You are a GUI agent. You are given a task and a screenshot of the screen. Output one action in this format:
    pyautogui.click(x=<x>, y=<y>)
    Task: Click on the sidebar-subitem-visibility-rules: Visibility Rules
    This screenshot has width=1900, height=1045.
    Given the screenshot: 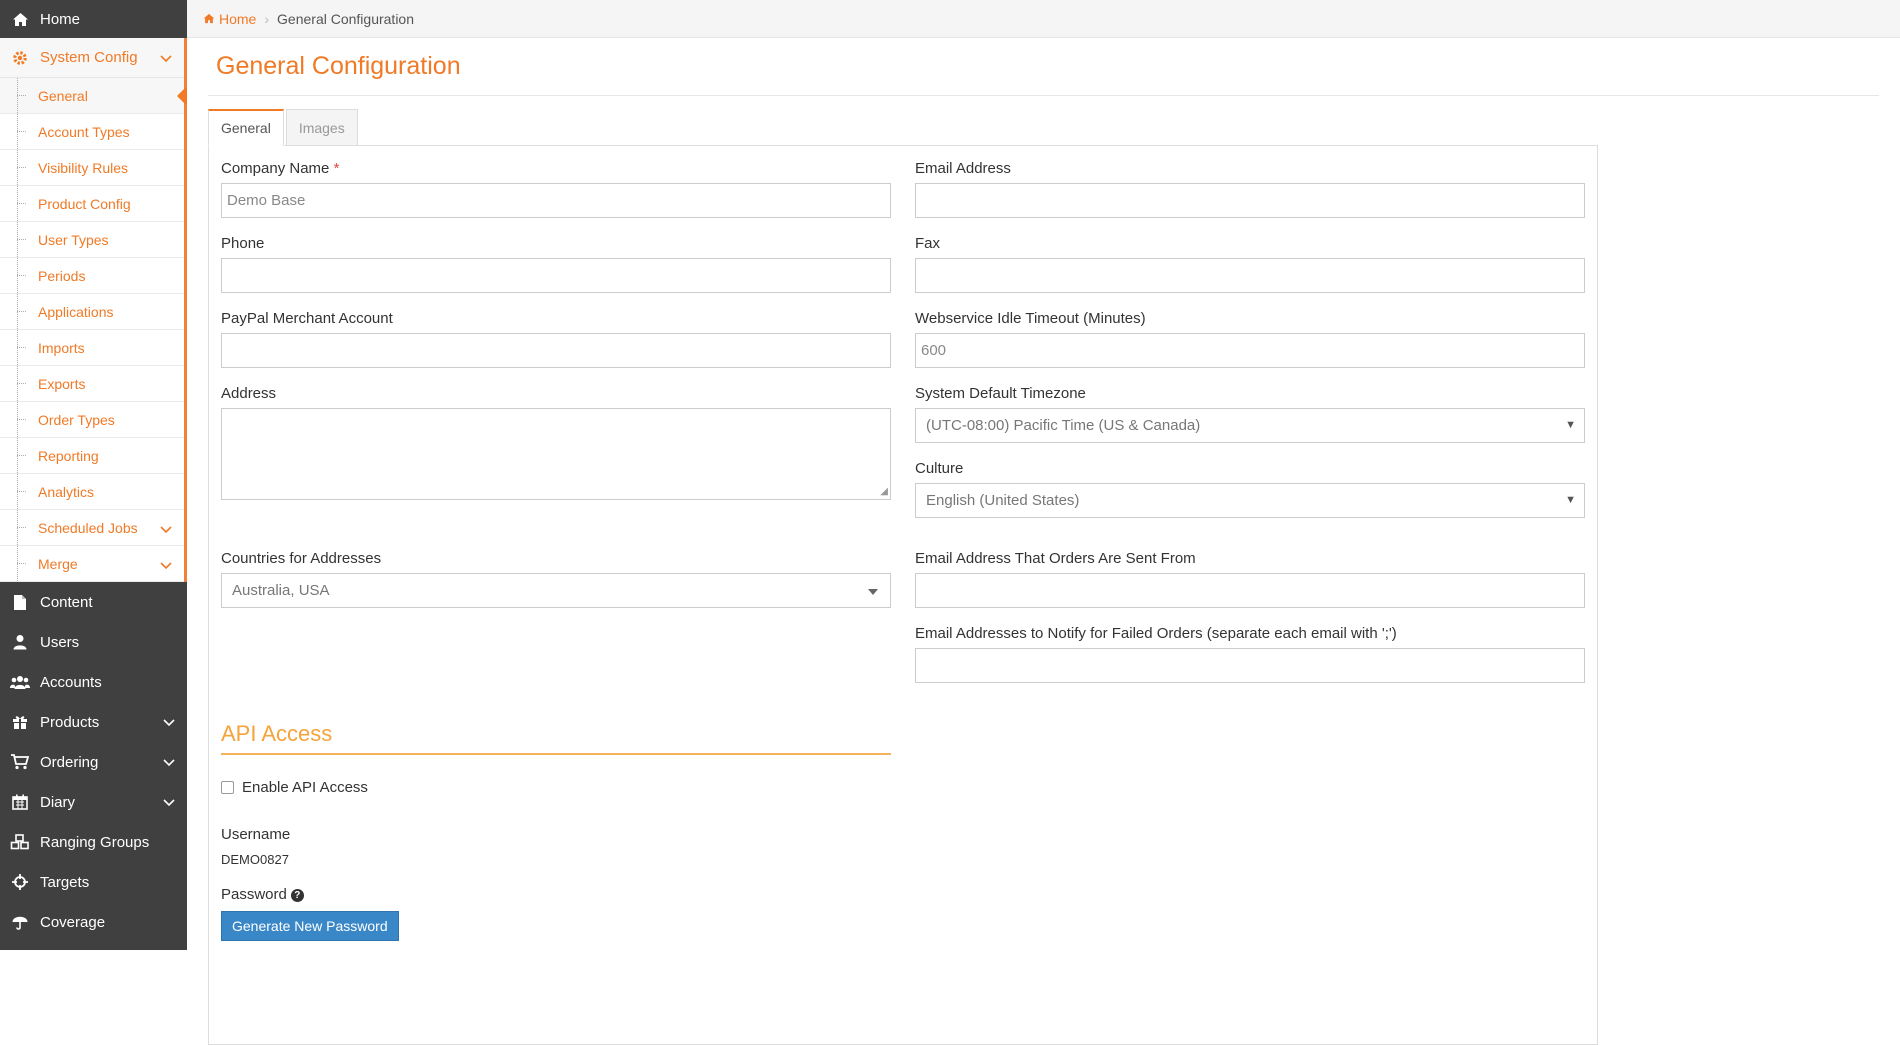 What is the action you would take?
    pyautogui.click(x=92, y=168)
    